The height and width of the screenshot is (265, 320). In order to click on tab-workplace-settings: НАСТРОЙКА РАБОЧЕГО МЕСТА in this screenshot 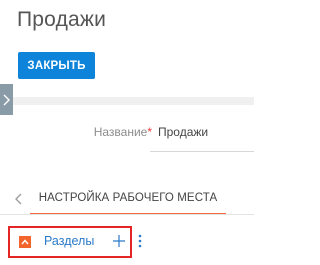, I will do `click(128, 199)`.